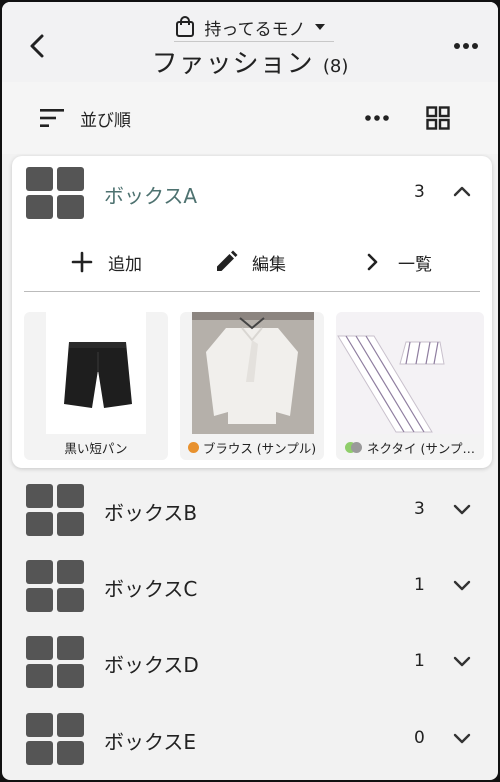  Describe the element at coordinates (253, 373) in the screenshot. I see `blouse-image` at that location.